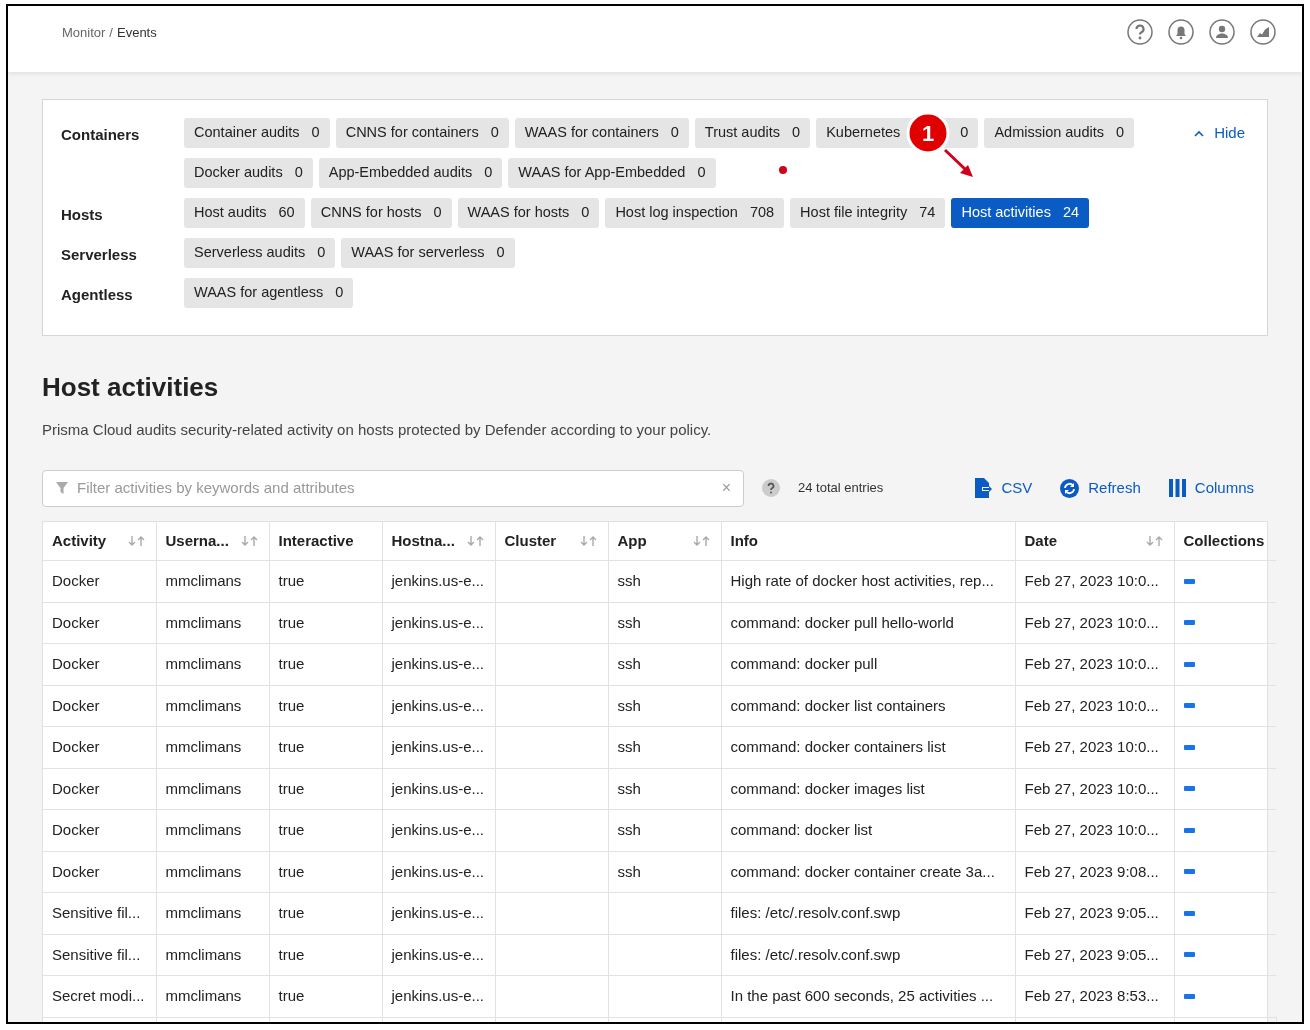 This screenshot has width=1310, height=1030. What do you see at coordinates (1211, 488) in the screenshot?
I see `columns-button: Columns` at bounding box center [1211, 488].